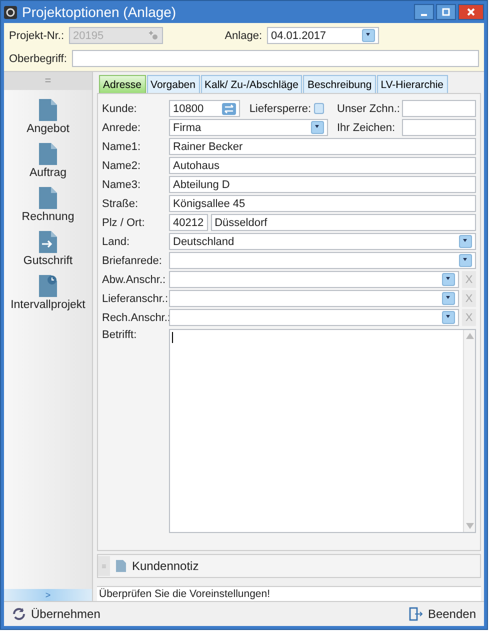 This screenshot has height=637, width=500. I want to click on app-icon, so click(10, 12).